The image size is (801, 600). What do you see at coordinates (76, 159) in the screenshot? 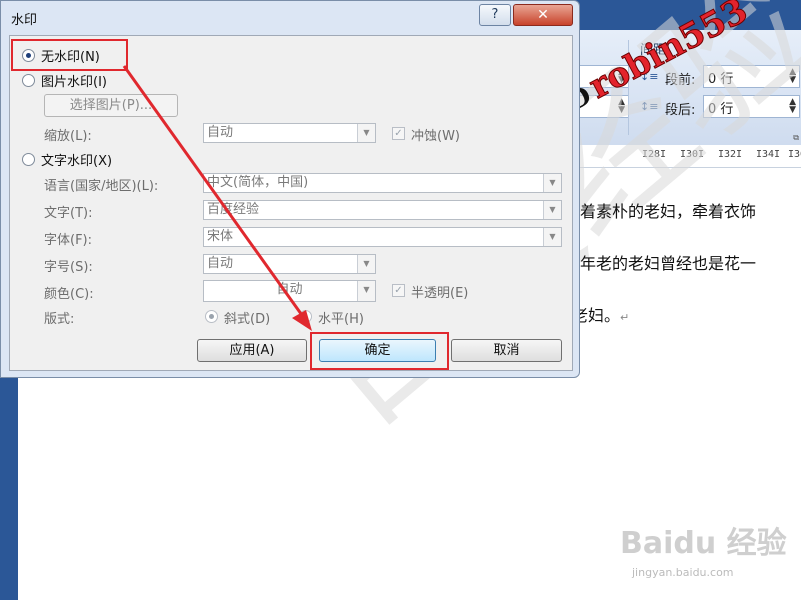
I see `text-watermark-label: 文字水印(X)` at bounding box center [76, 159].